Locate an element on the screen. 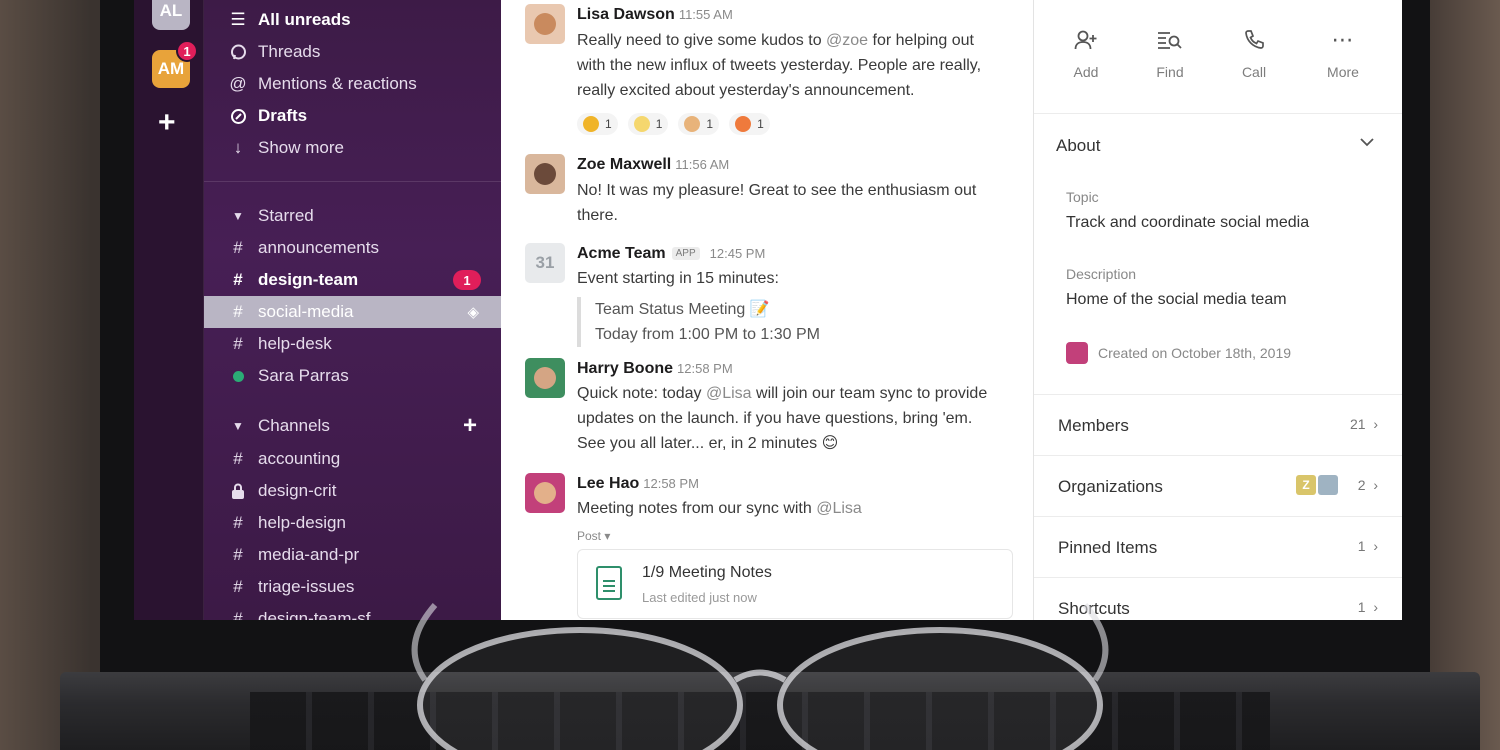 The width and height of the screenshot is (1500, 750). sidebar-item-label: Threads is located at coordinates (289, 51).